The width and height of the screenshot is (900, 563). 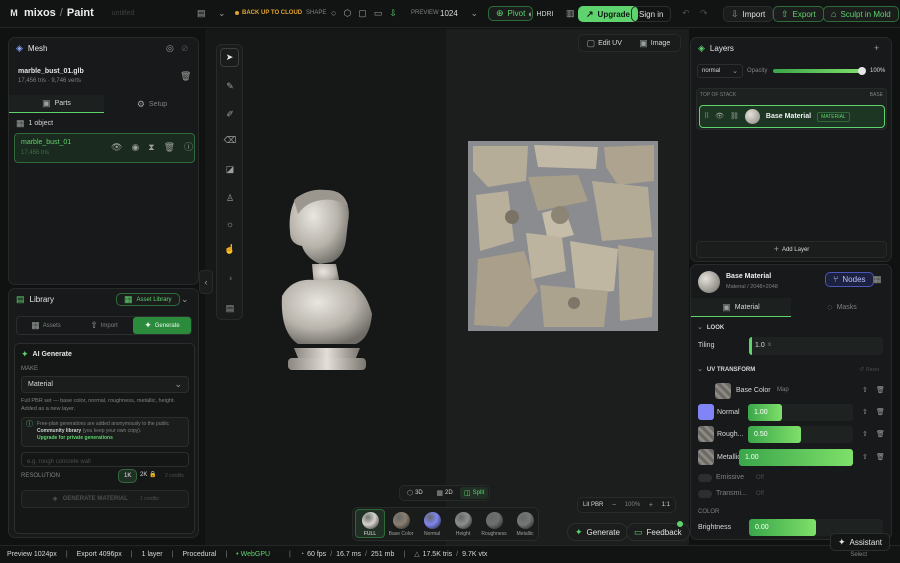 What do you see at coordinates (706, 116) in the screenshot?
I see `drag-handle-icon: ⠿` at bounding box center [706, 116].